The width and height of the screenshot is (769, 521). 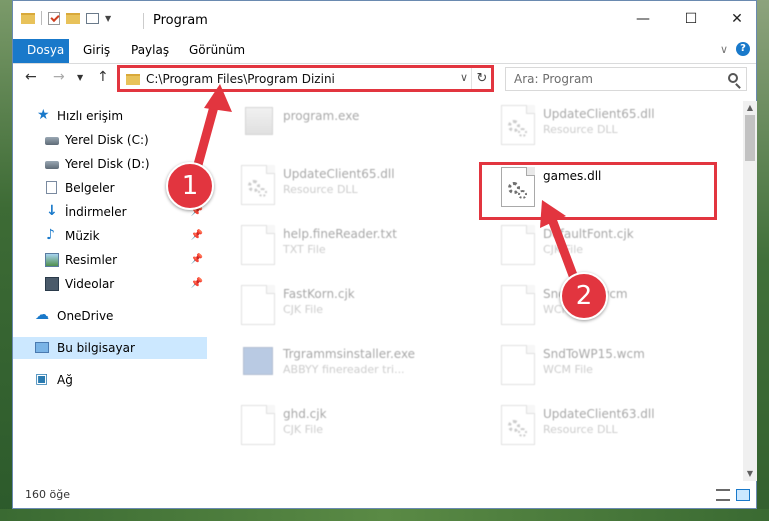 What do you see at coordinates (103, 77) in the screenshot?
I see `up-arrow-icon: ↑` at bounding box center [103, 77].